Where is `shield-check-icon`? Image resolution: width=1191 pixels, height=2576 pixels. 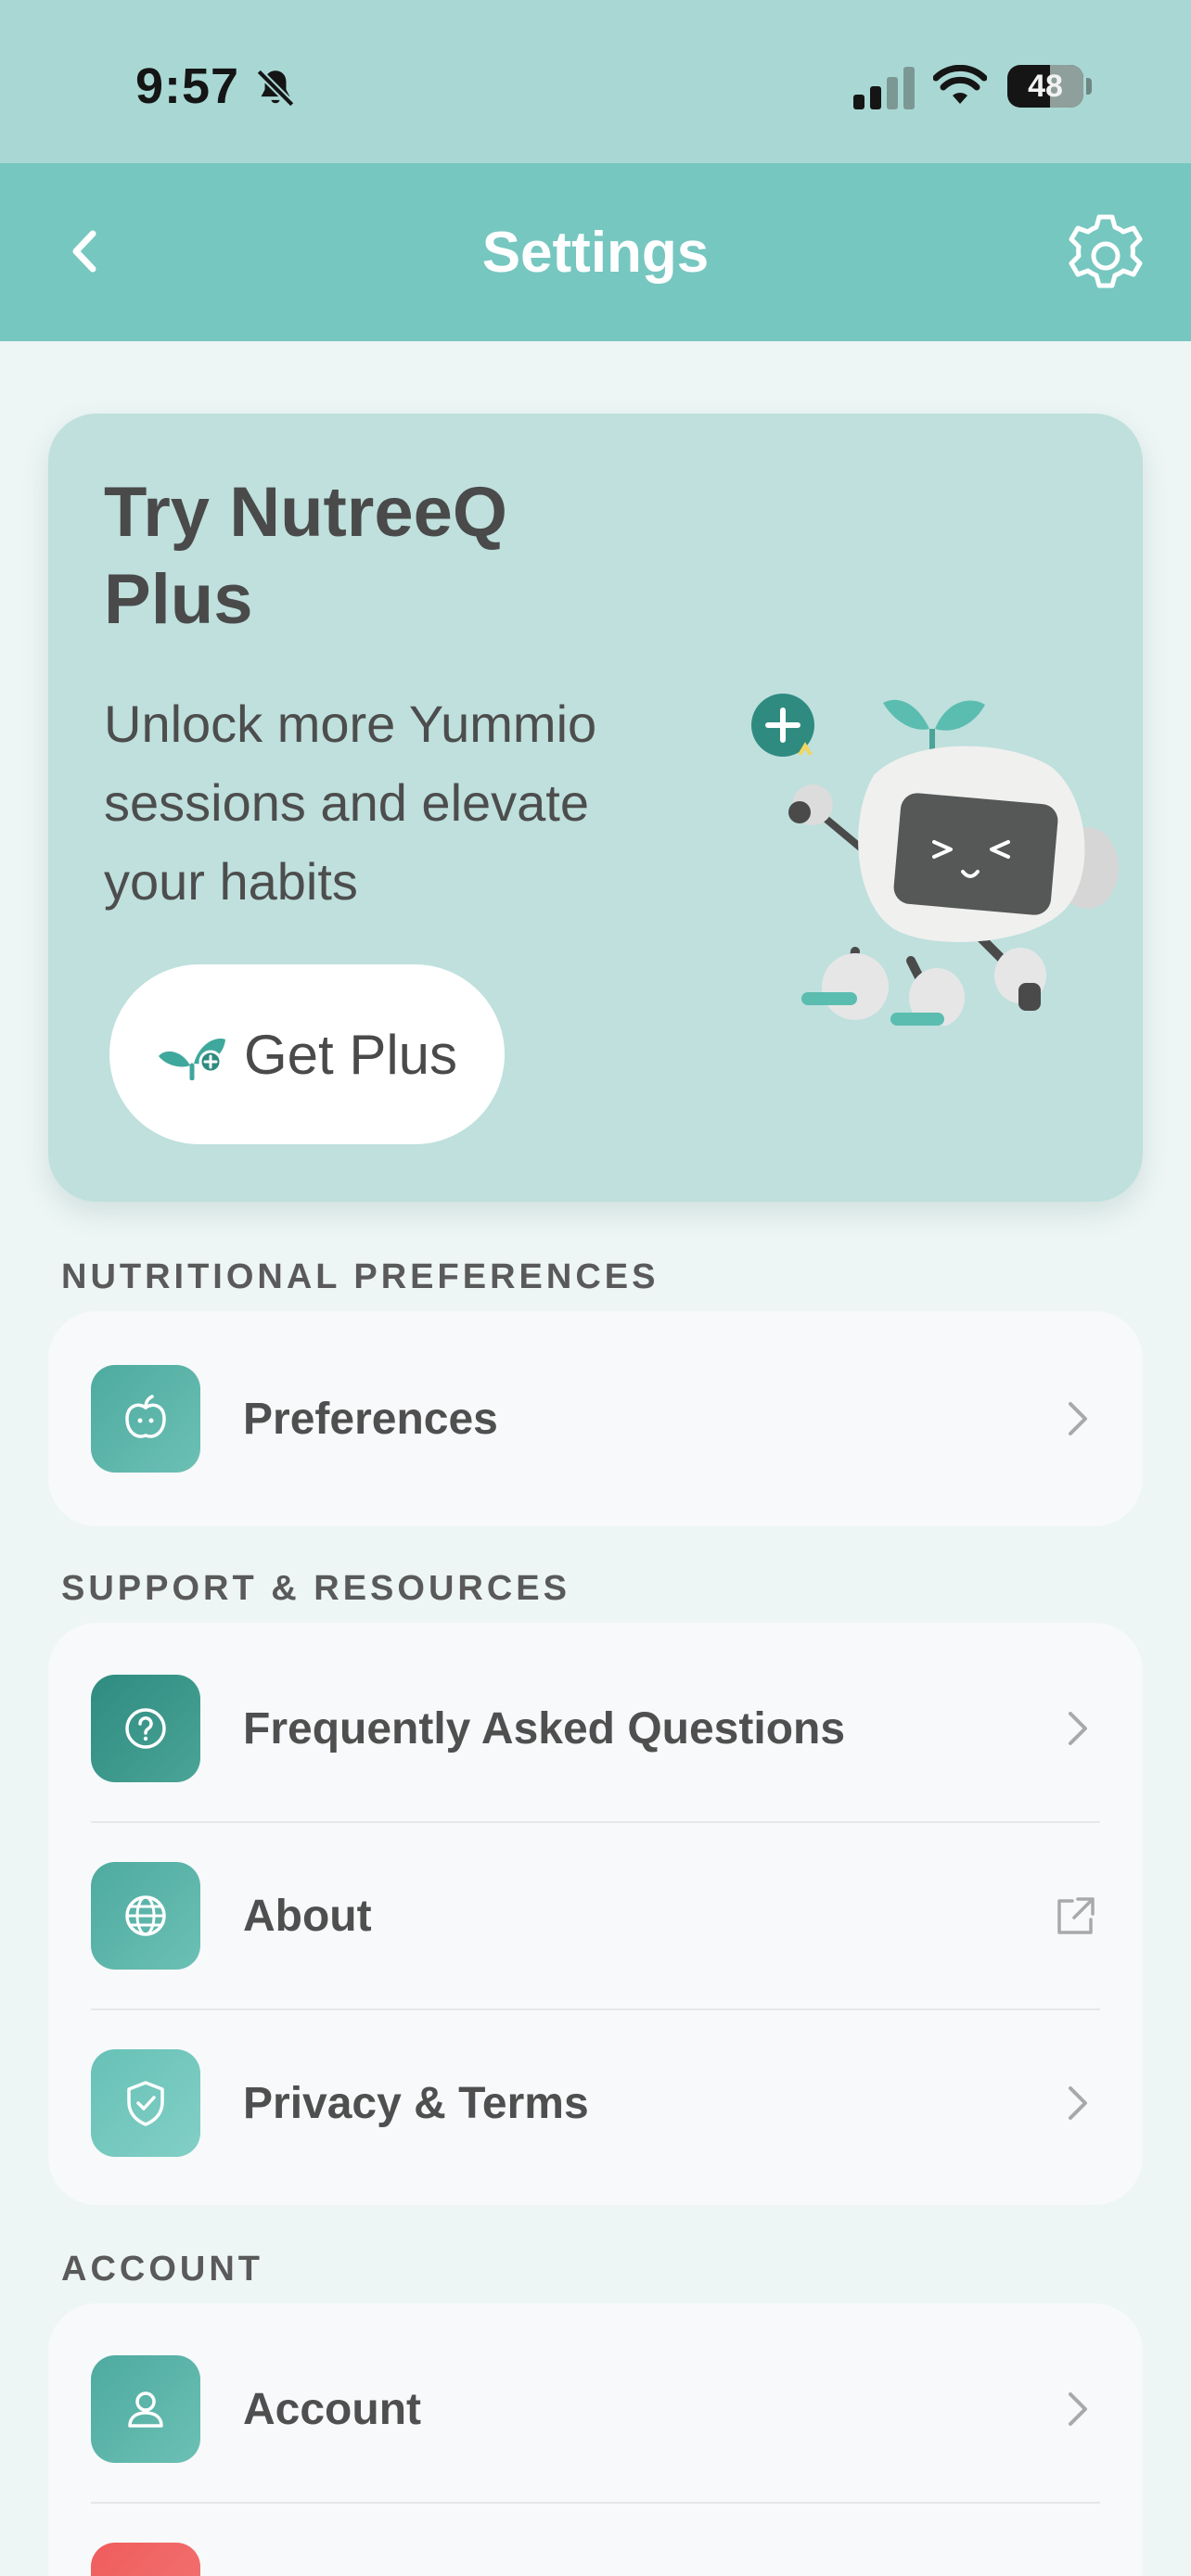 shield-check-icon is located at coordinates (145, 2103).